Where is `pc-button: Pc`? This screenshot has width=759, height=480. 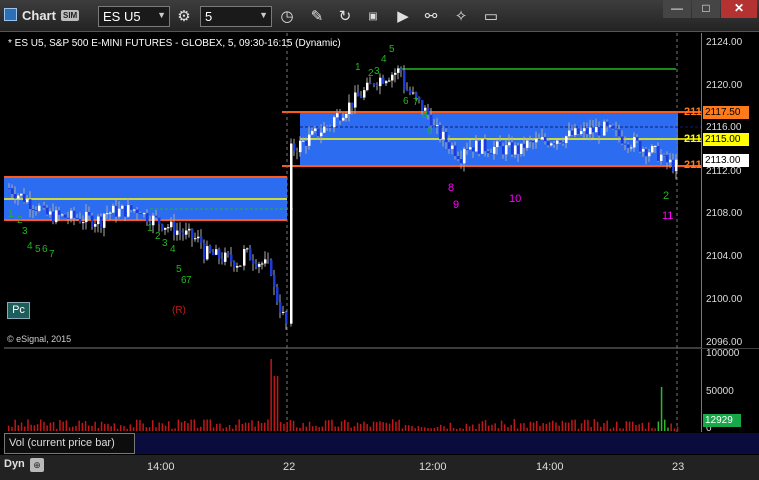 pc-button: Pc is located at coordinates (18, 310).